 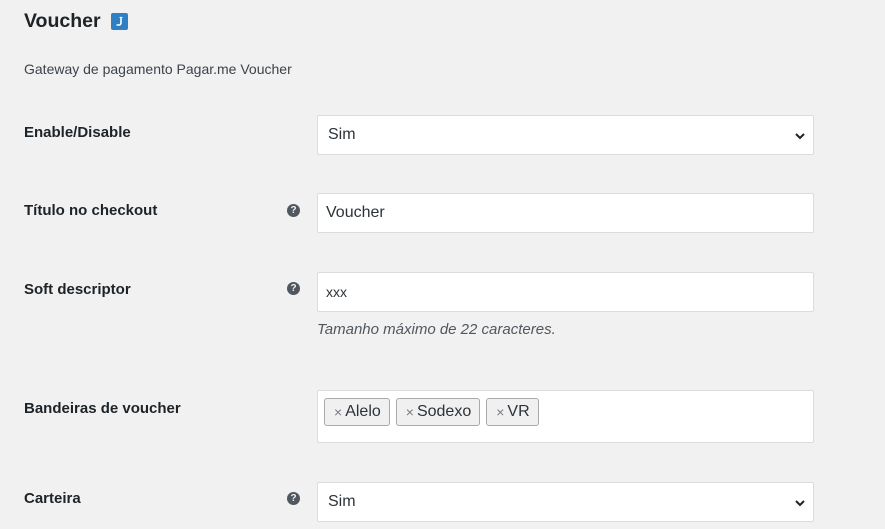 What do you see at coordinates (444, 411) in the screenshot?
I see `brand-tag-label: Sodexo` at bounding box center [444, 411].